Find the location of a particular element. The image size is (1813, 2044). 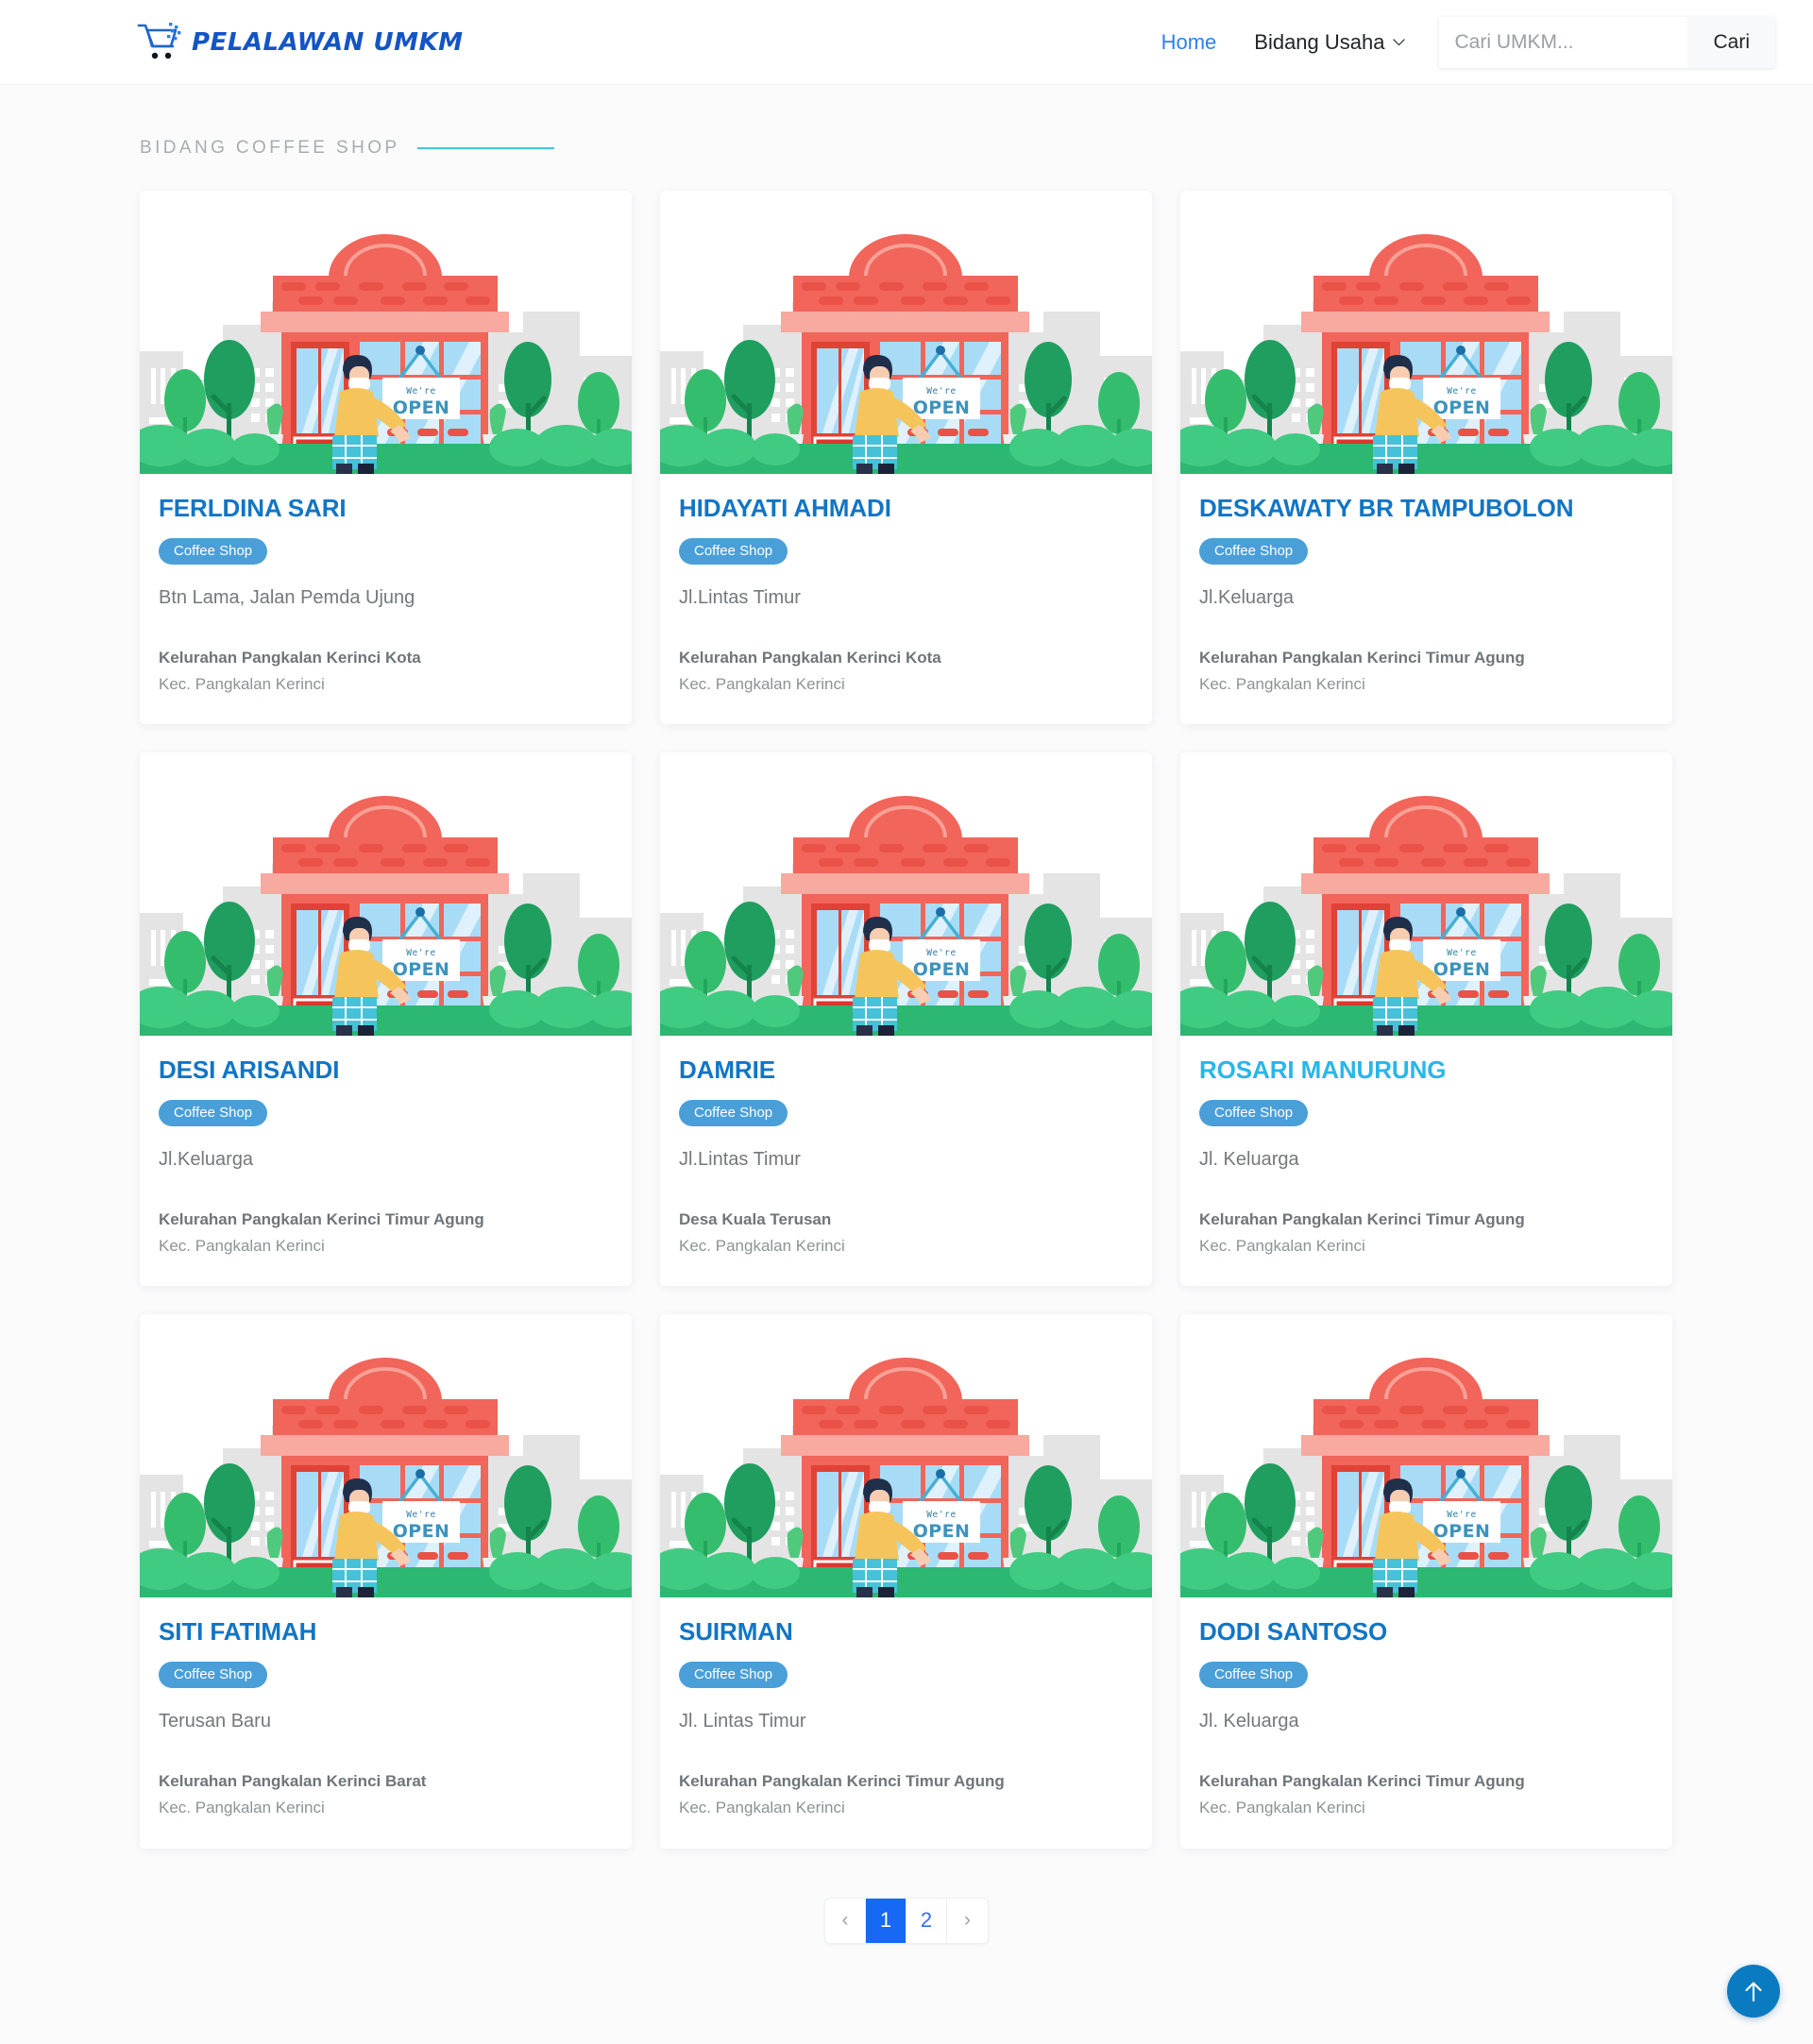

search-submit-button: Cari is located at coordinates (1731, 42).